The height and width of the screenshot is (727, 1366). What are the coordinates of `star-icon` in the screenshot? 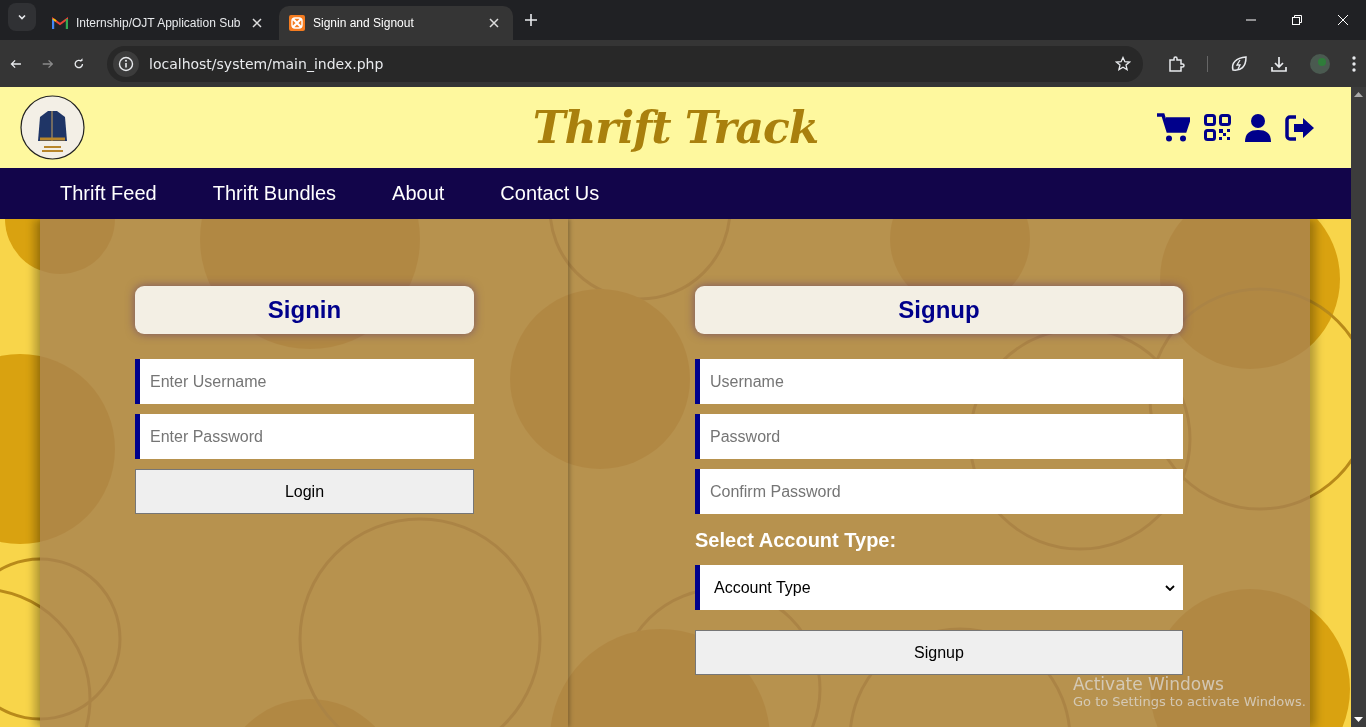 It's located at (1123, 63).